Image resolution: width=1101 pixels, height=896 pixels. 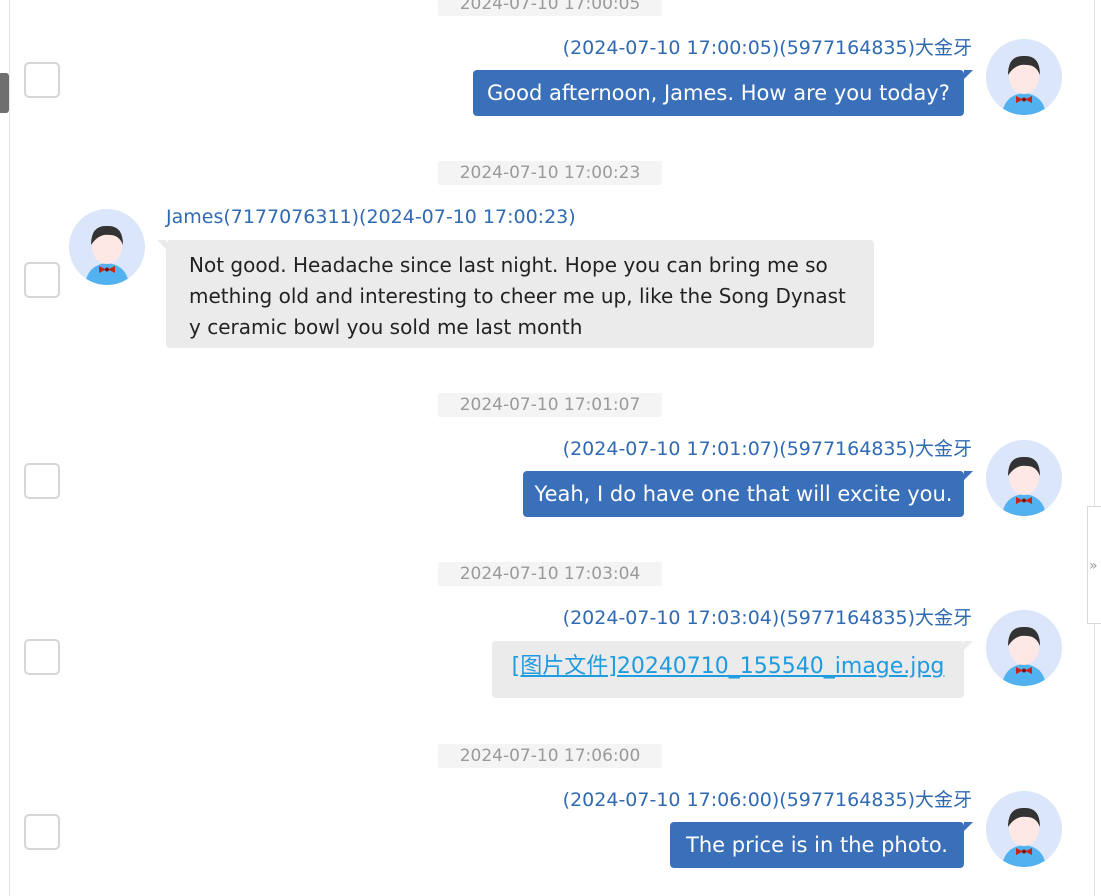 What do you see at coordinates (107, 247) in the screenshot?
I see `contact-avatar-icon` at bounding box center [107, 247].